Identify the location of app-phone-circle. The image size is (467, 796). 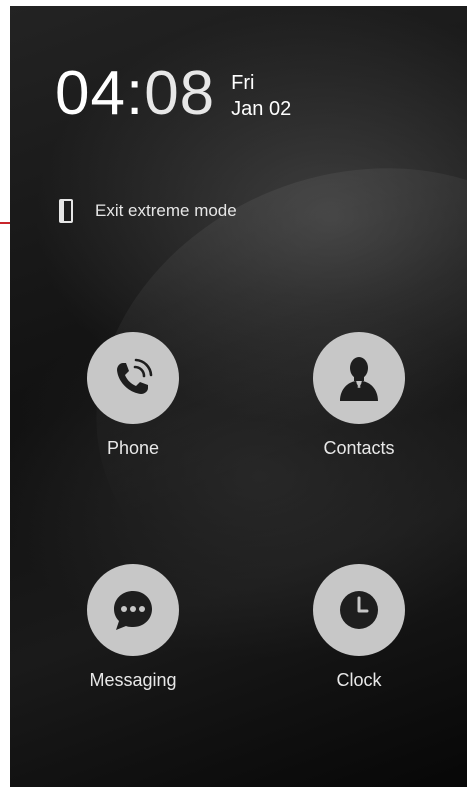
(133, 378).